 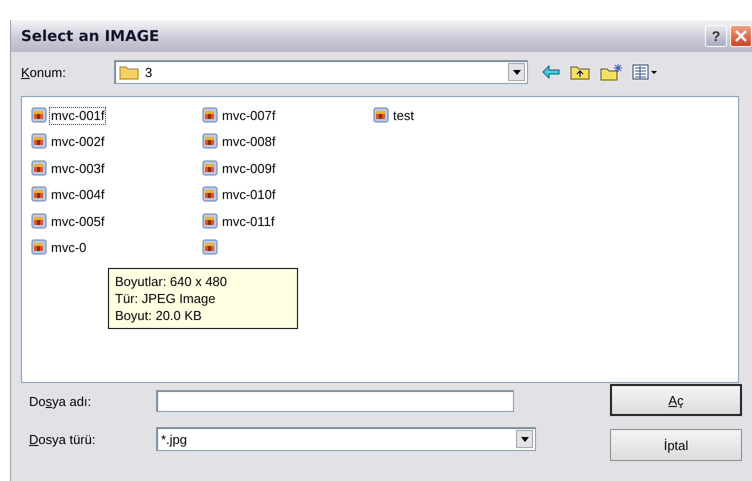 What do you see at coordinates (159, 315) in the screenshot?
I see `tooltip-line: Boyut: 20.0 KB` at bounding box center [159, 315].